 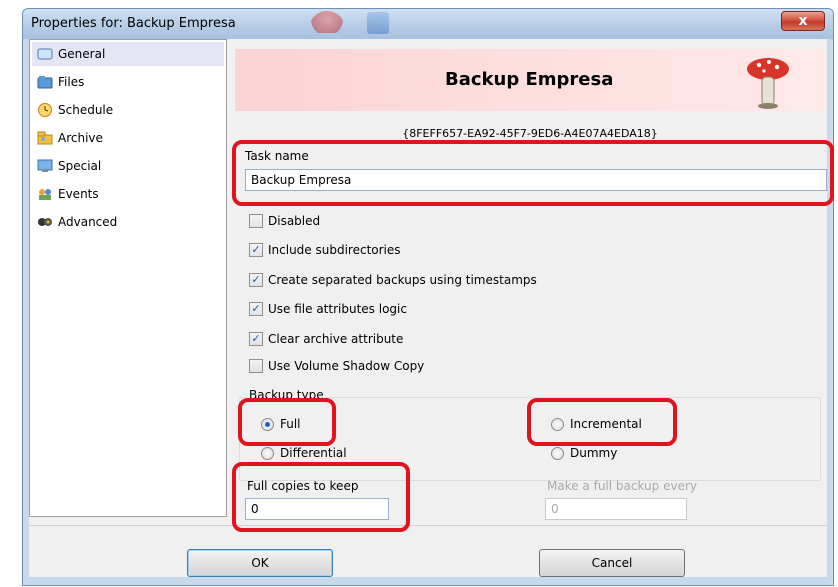 What do you see at coordinates (428, 525) in the screenshot?
I see `footer-separator` at bounding box center [428, 525].